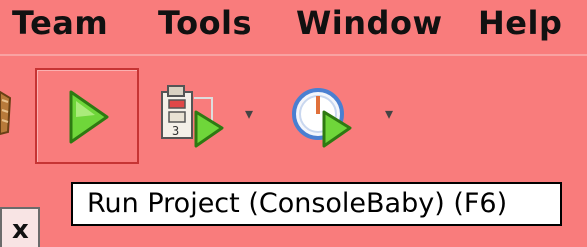 The width and height of the screenshot is (587, 247). What do you see at coordinates (175, 131) in the screenshot?
I see `run-file-digit: 3` at bounding box center [175, 131].